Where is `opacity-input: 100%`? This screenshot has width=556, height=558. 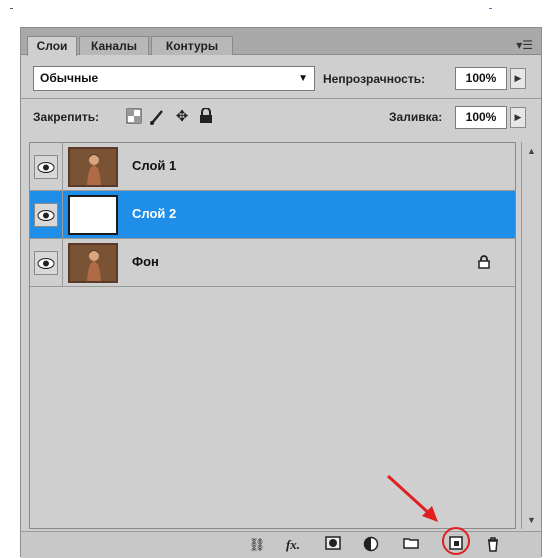
opacity-input: 100% is located at coordinates (481, 78).